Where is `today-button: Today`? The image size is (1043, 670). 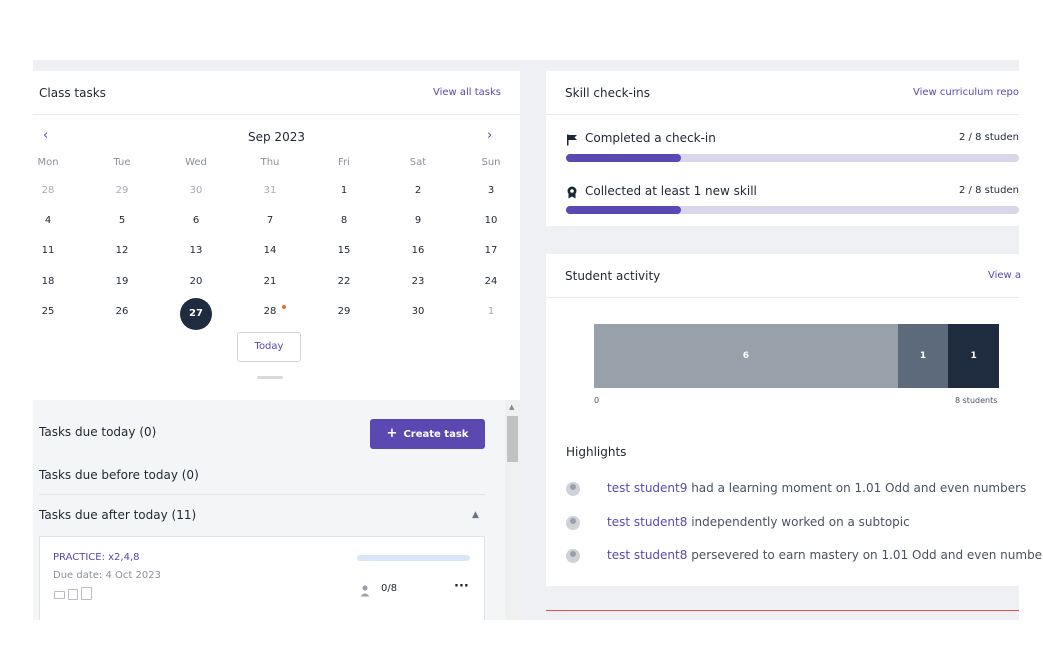 today-button: Today is located at coordinates (269, 347).